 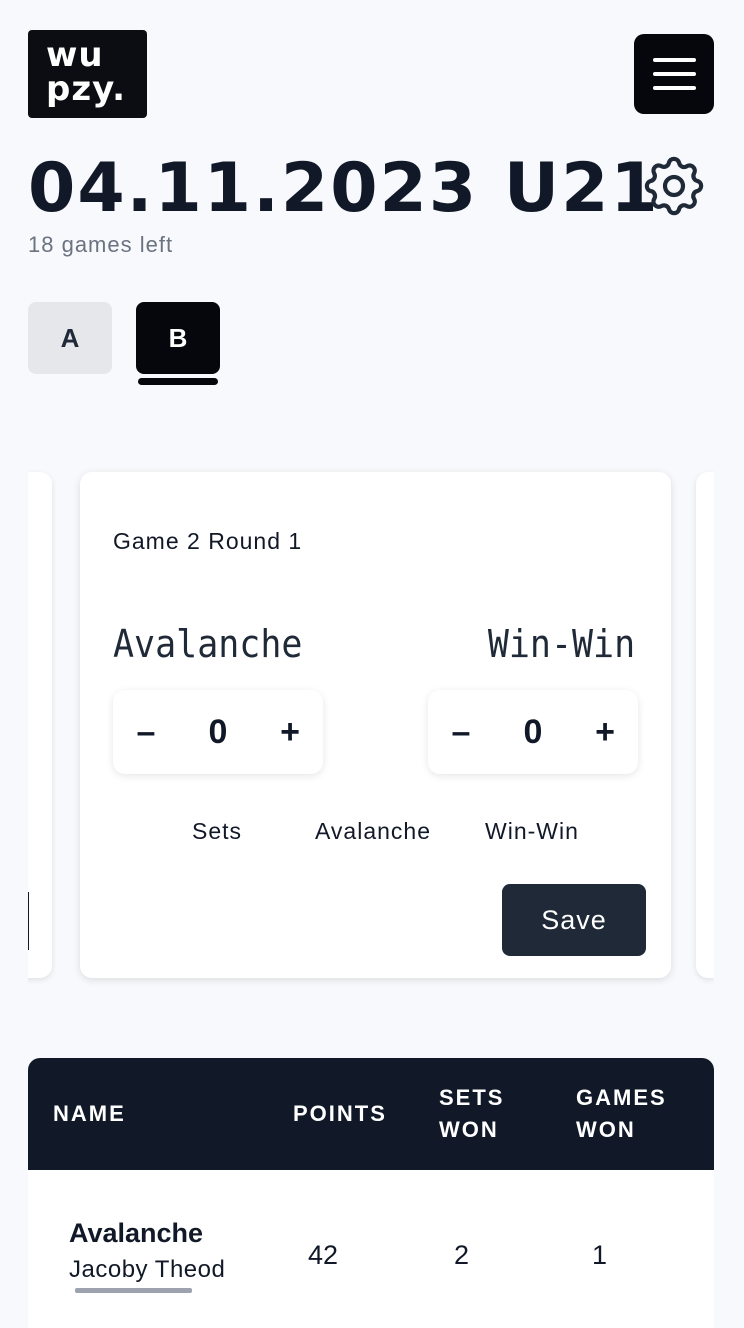 What do you see at coordinates (621, 1097) in the screenshot?
I see `column-header-games-won-line1: GAMES` at bounding box center [621, 1097].